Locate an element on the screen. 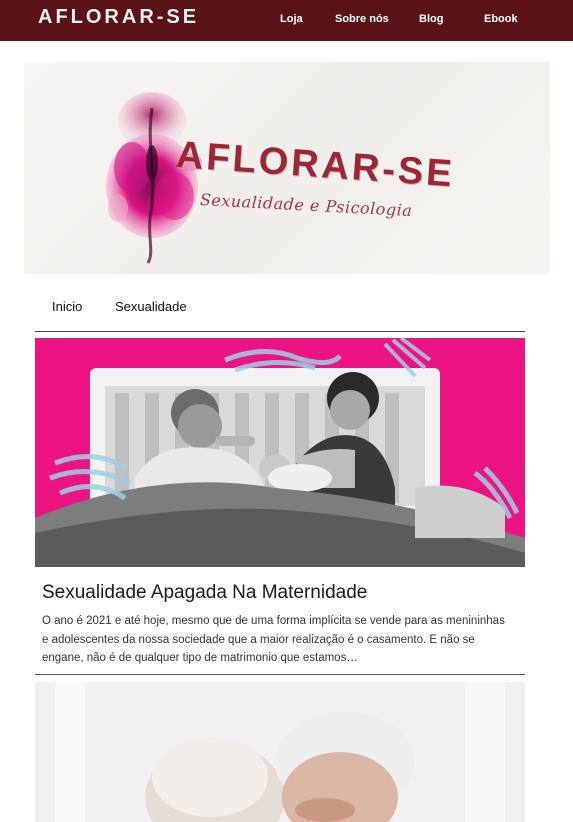  second-article-image is located at coordinates (280, 752).